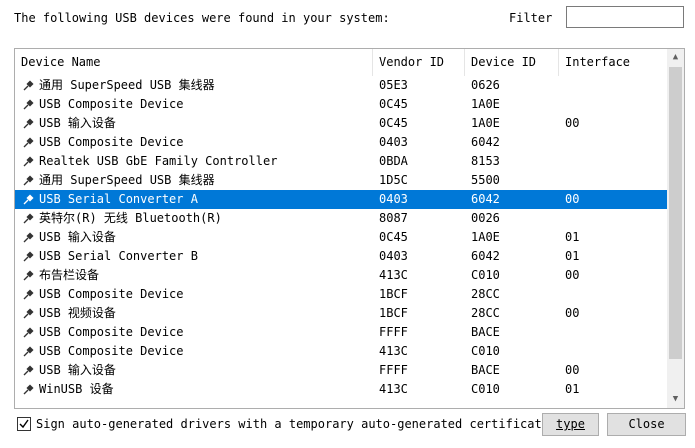  Describe the element at coordinates (419, 62) in the screenshot. I see `column-vendor-id: Vendor ID` at that location.